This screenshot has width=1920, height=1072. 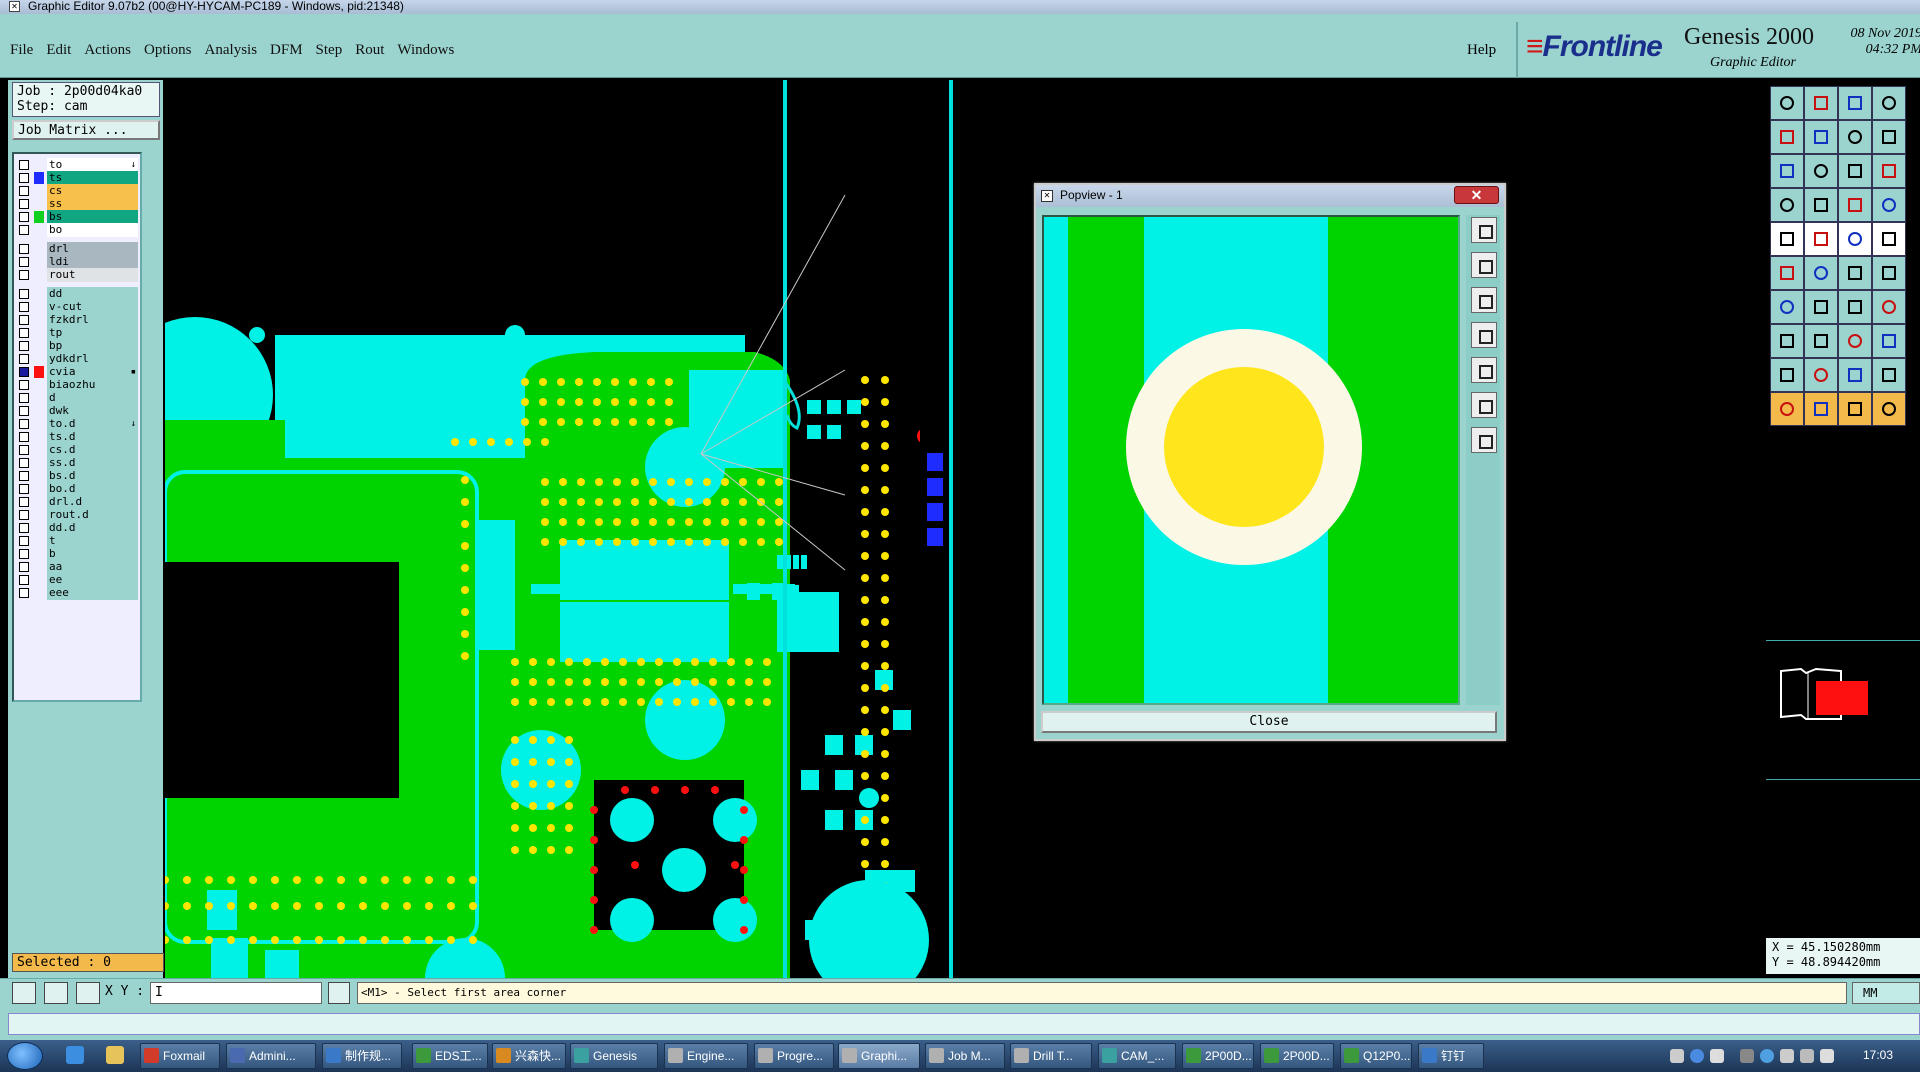 What do you see at coordinates (1889, 409) in the screenshot?
I see `area-select-icon` at bounding box center [1889, 409].